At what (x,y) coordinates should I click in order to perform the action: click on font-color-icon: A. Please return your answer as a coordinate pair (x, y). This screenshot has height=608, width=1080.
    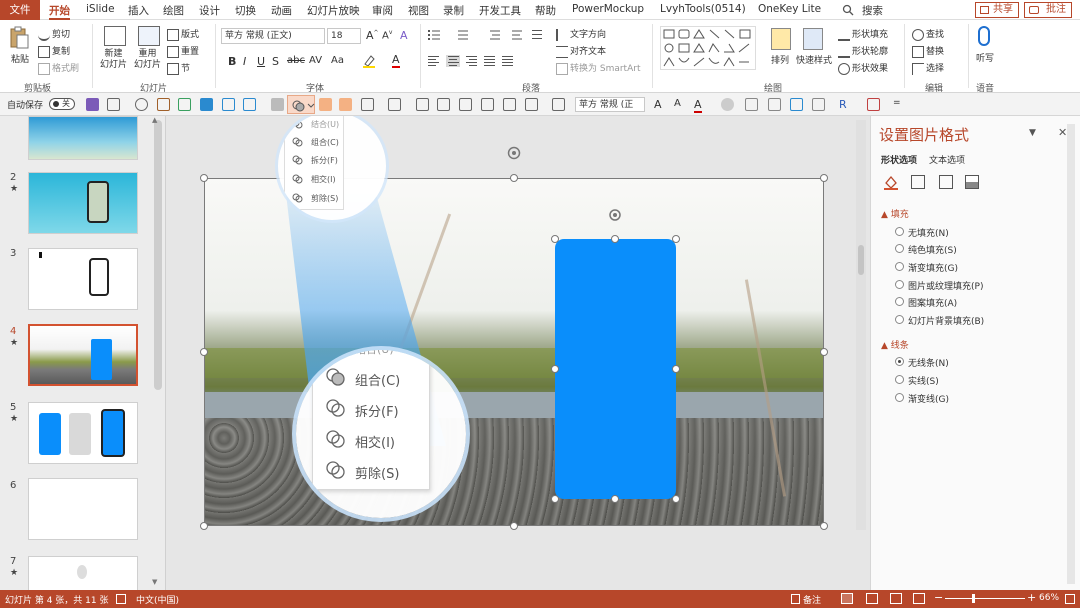
    Looking at the image, I should click on (396, 60).